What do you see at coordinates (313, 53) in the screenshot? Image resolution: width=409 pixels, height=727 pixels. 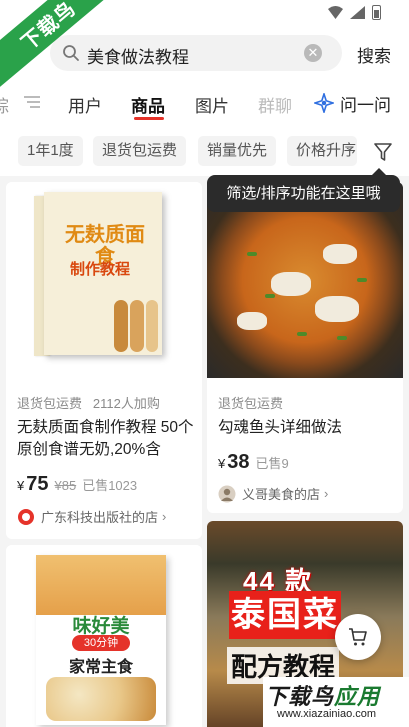 I see `clear-icon: ✕` at bounding box center [313, 53].